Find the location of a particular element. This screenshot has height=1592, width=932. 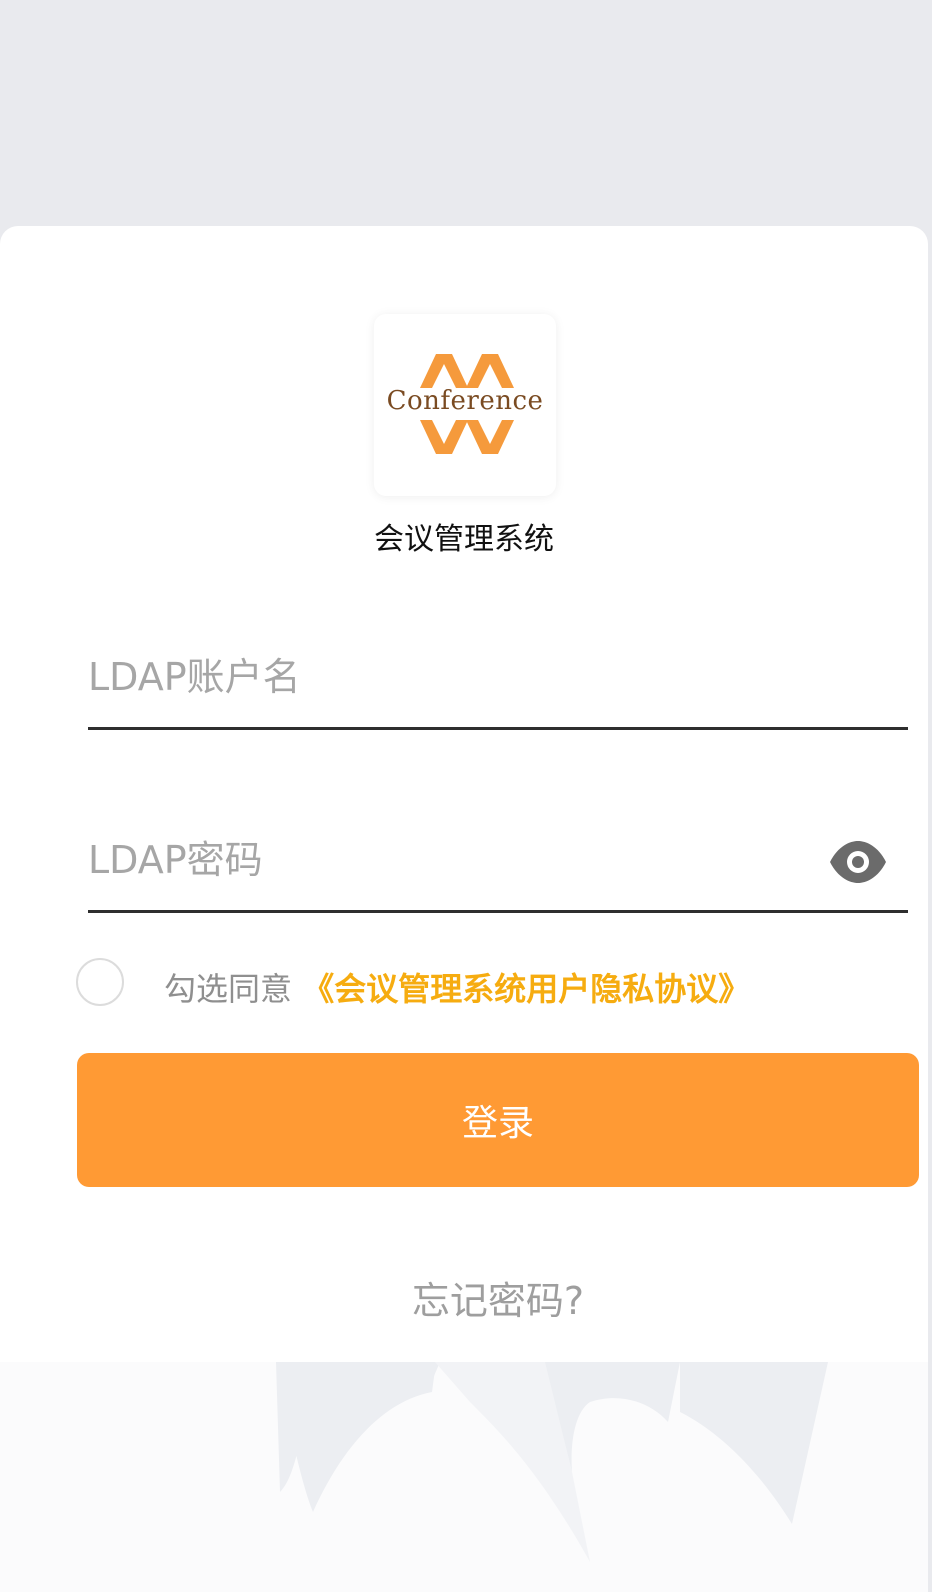

app-logo: Conference is located at coordinates (465, 405).